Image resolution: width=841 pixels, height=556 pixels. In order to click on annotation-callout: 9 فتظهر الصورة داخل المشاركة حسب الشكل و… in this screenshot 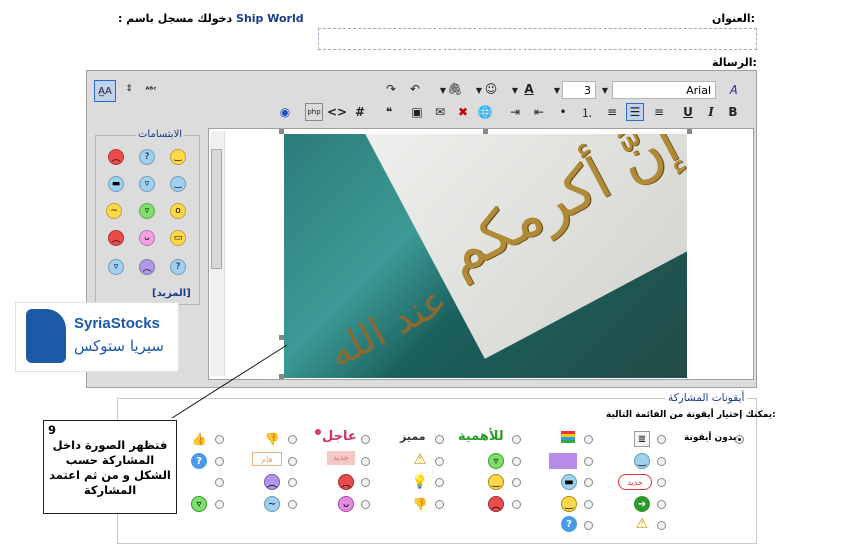, I will do `click(110, 467)`.